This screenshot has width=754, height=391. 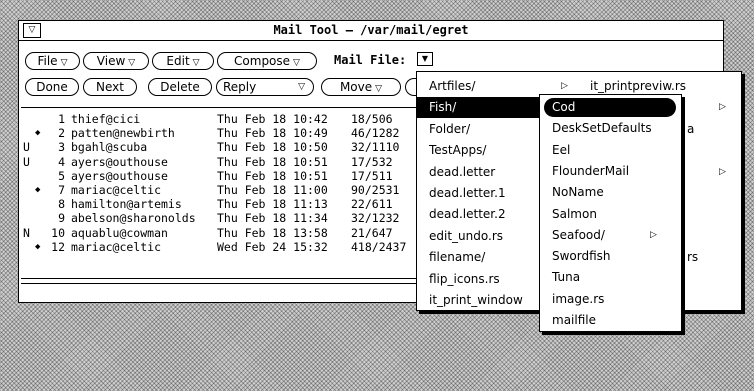 I want to click on message-number: 1, so click(x=61, y=119).